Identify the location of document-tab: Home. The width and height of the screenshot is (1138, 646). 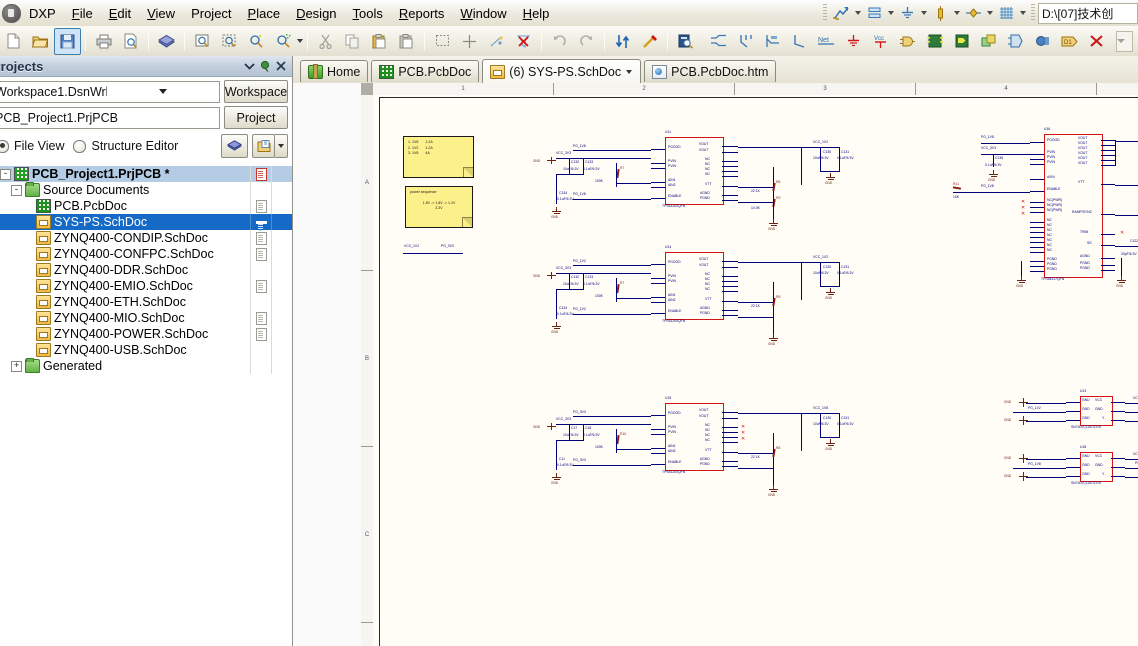
(334, 71).